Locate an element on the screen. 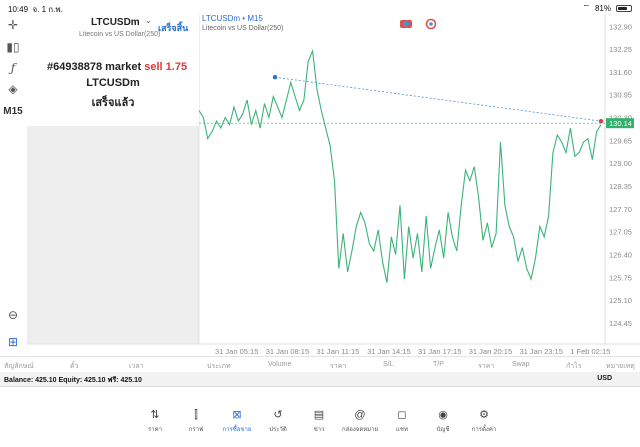 Image resolution: width=640 pixels, height=447 pixels. popup-line-symbol: LTCUSDm is located at coordinates (113, 83).